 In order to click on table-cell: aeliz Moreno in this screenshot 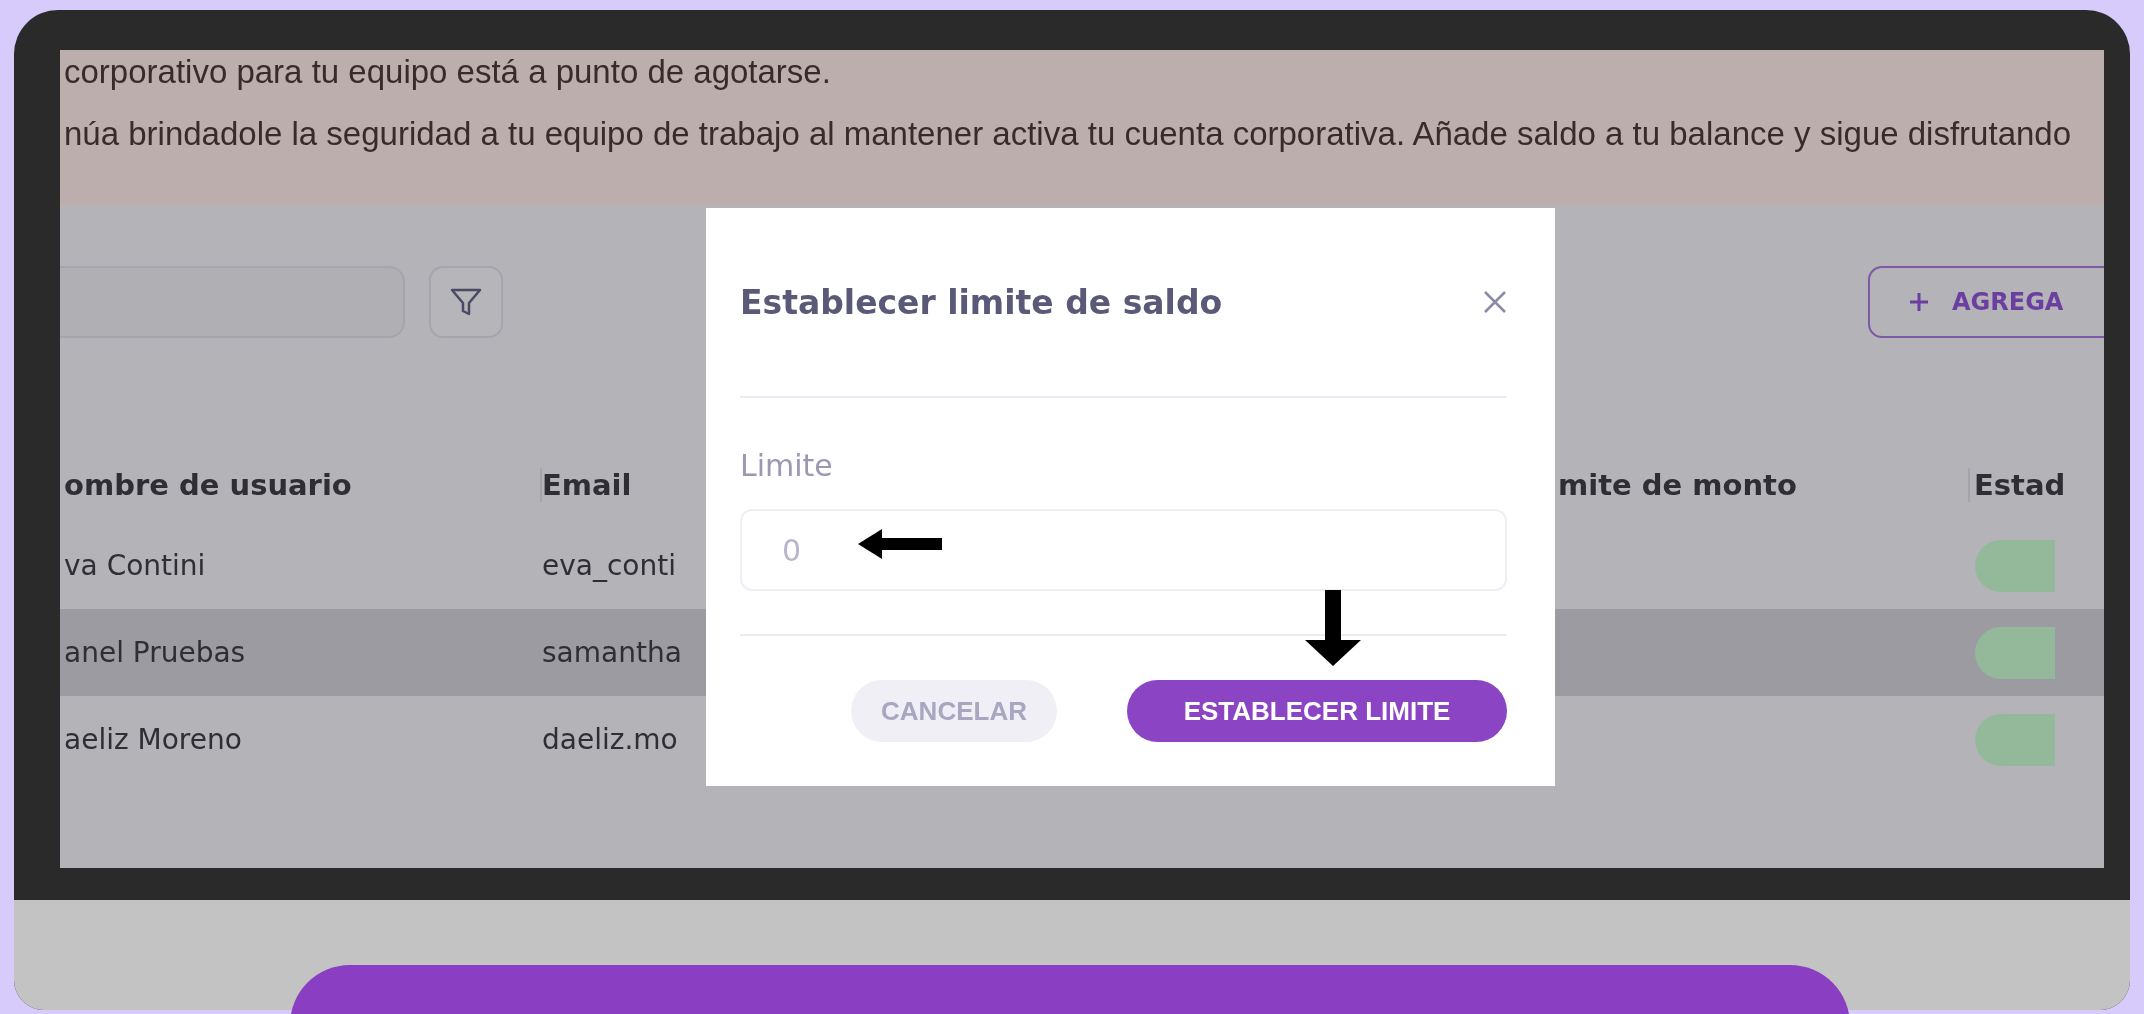, I will do `click(153, 739)`.